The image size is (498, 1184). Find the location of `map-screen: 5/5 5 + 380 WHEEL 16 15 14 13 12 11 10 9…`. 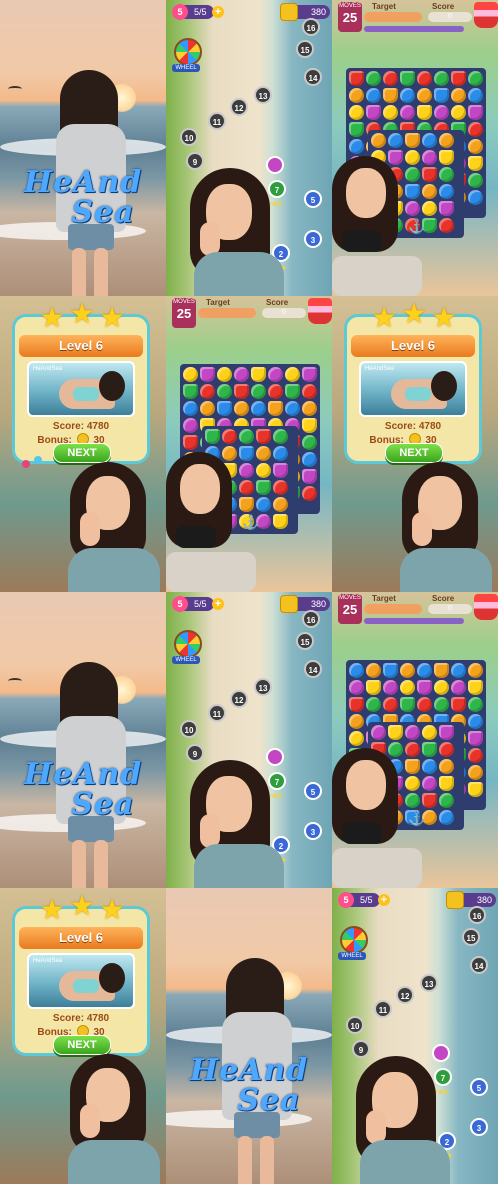

map-screen: 5/5 5 + 380 WHEEL 16 15 14 13 12 11 10 9… is located at coordinates (249, 740).